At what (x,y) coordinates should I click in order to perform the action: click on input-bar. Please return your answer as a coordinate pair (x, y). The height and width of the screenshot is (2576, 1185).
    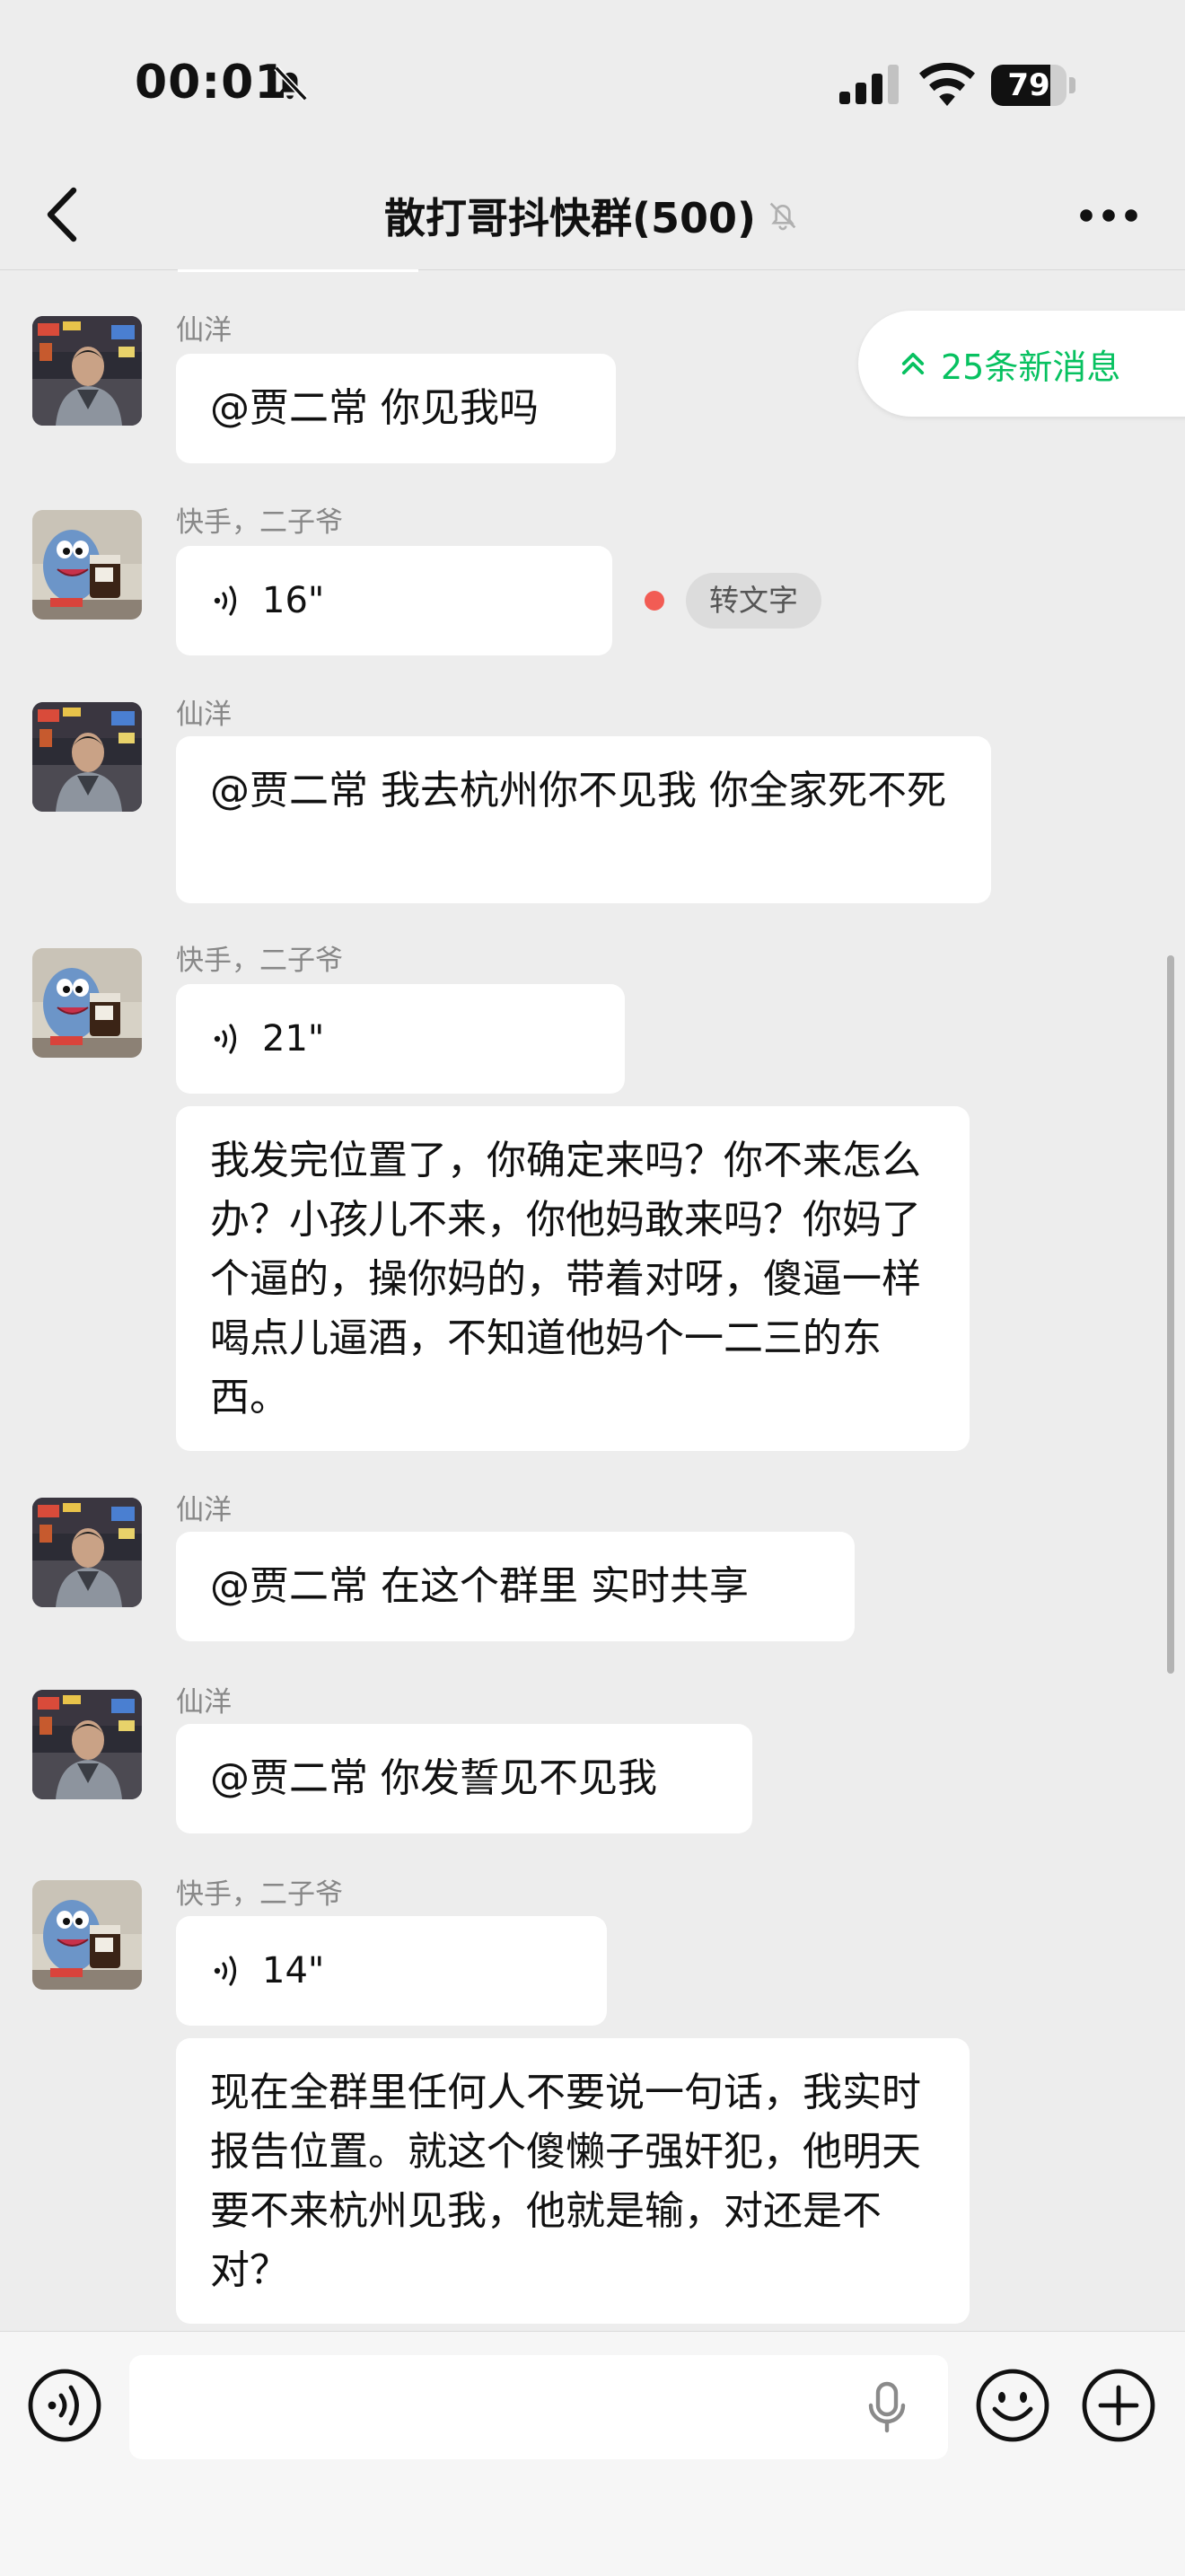
    Looking at the image, I should click on (592, 2453).